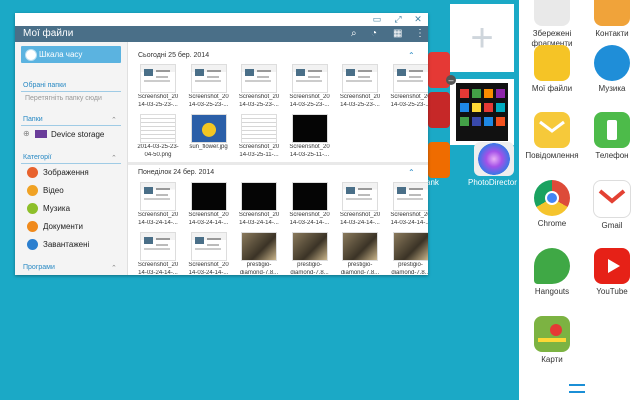 The height and width of the screenshot is (400, 640). I want to click on document-icon, so click(32, 226).